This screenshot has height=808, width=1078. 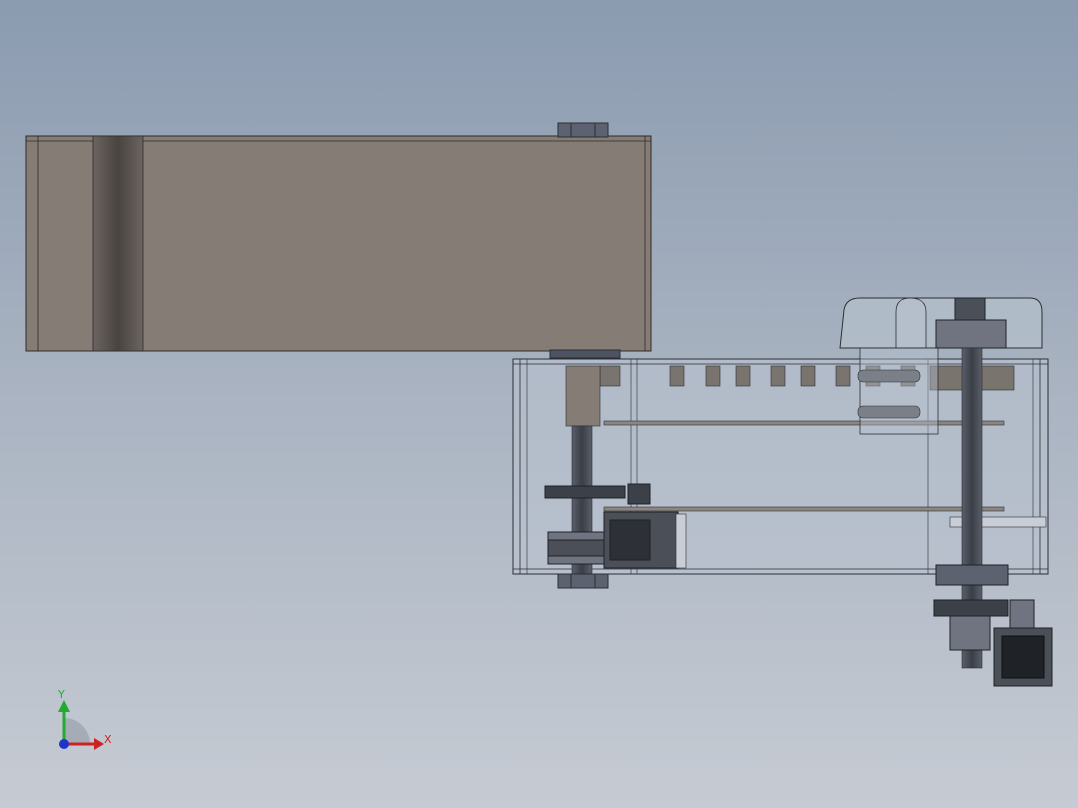 What do you see at coordinates (81, 725) in the screenshot?
I see `coordinate-triad-icon` at bounding box center [81, 725].